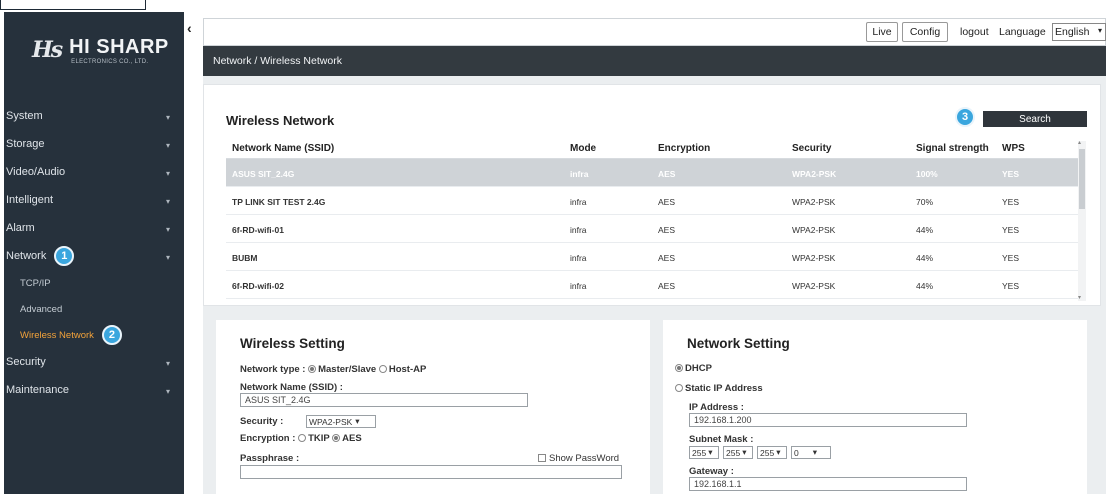 The width and height of the screenshot is (1109, 494). I want to click on sidebar-subitem-tcpip: TCP/IP, so click(94, 283).